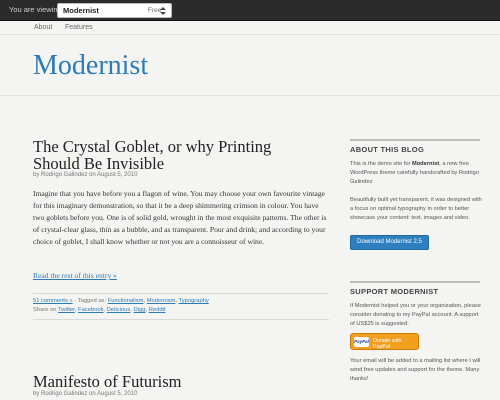  Describe the element at coordinates (250, 10) in the screenshot. I see `theme-viewer-bar: You are viewing Modernist Free` at that location.